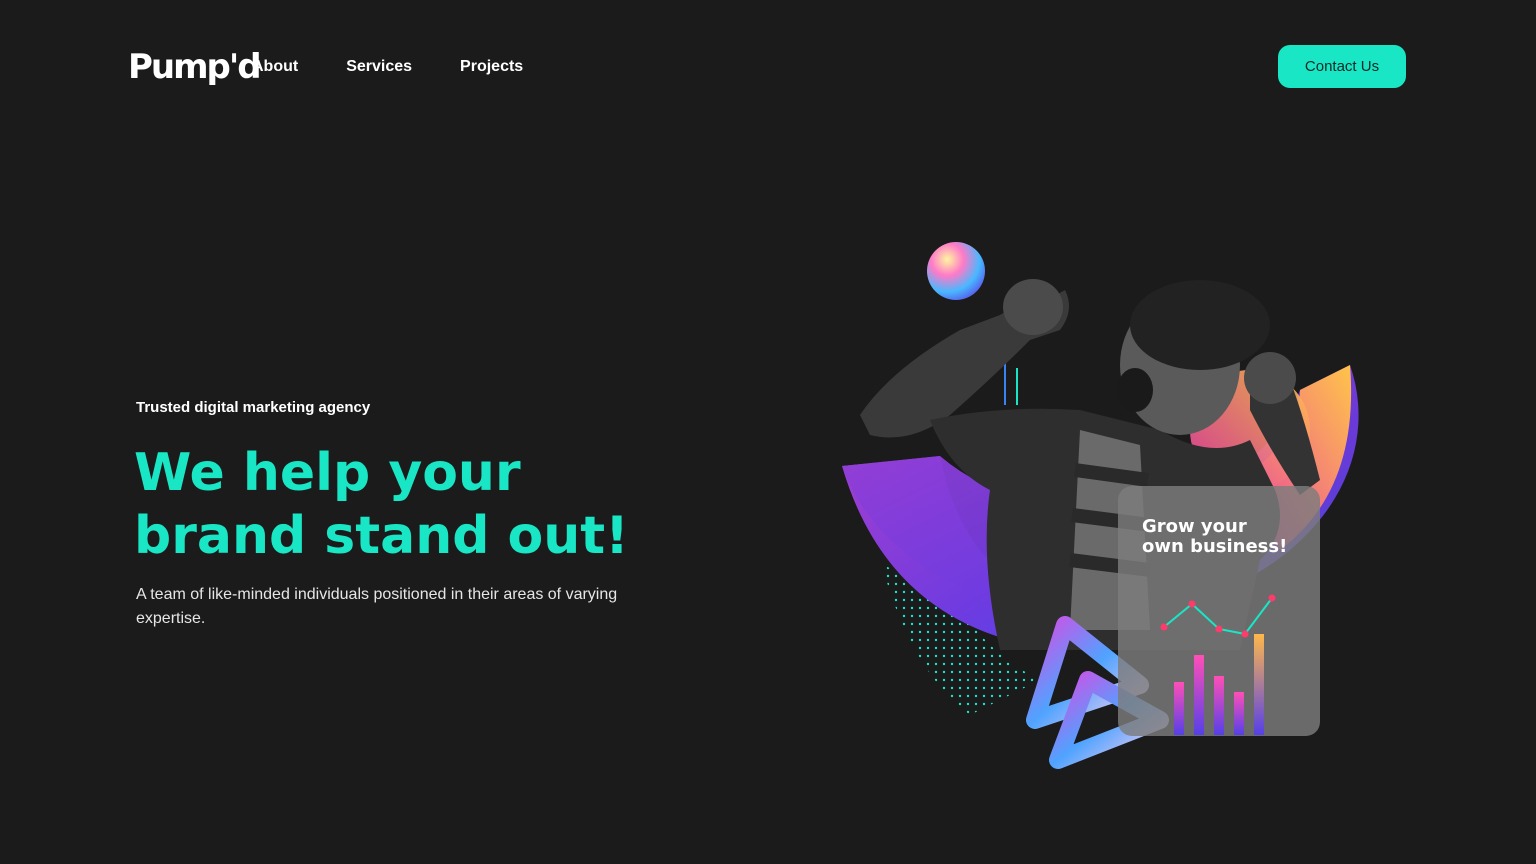  Describe the element at coordinates (195, 67) in the screenshot. I see `brand-logo: Pump'd` at that location.